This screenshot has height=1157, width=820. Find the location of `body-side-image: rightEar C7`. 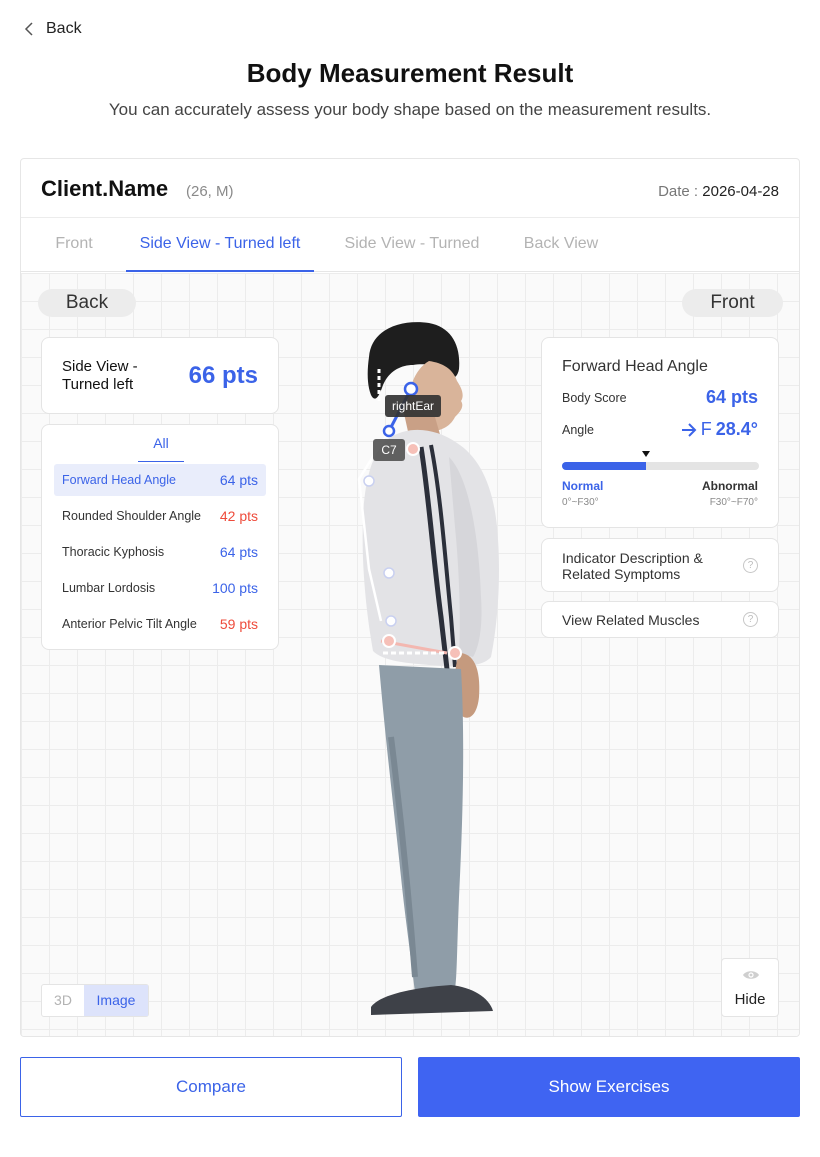

body-side-image: rightEar C7 is located at coordinates (428, 668).